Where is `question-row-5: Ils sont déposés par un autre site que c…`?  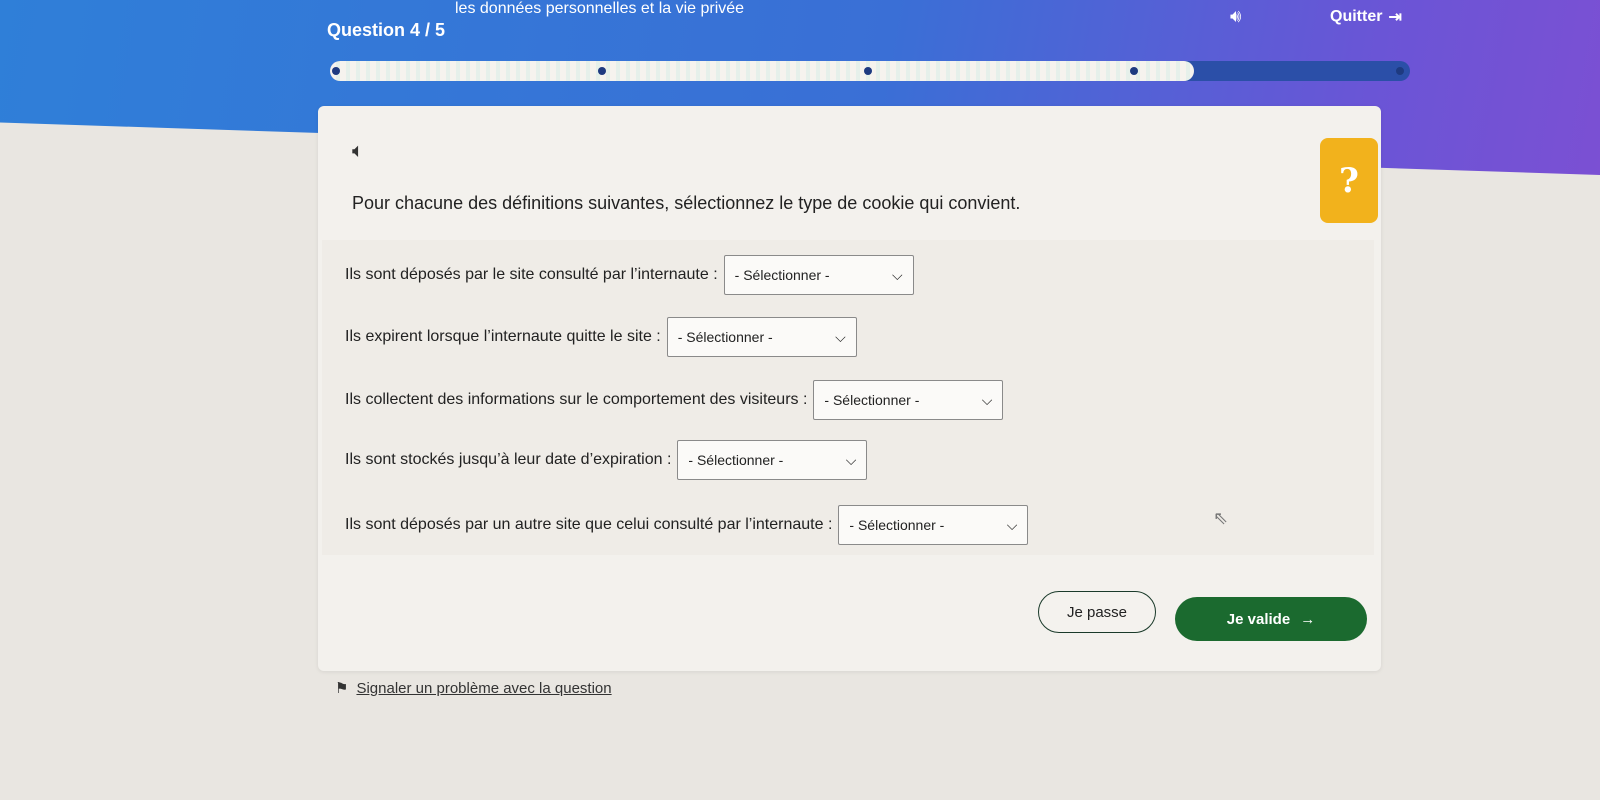
question-row-5: Ils sont déposés par un autre site que c… is located at coordinates (687, 525).